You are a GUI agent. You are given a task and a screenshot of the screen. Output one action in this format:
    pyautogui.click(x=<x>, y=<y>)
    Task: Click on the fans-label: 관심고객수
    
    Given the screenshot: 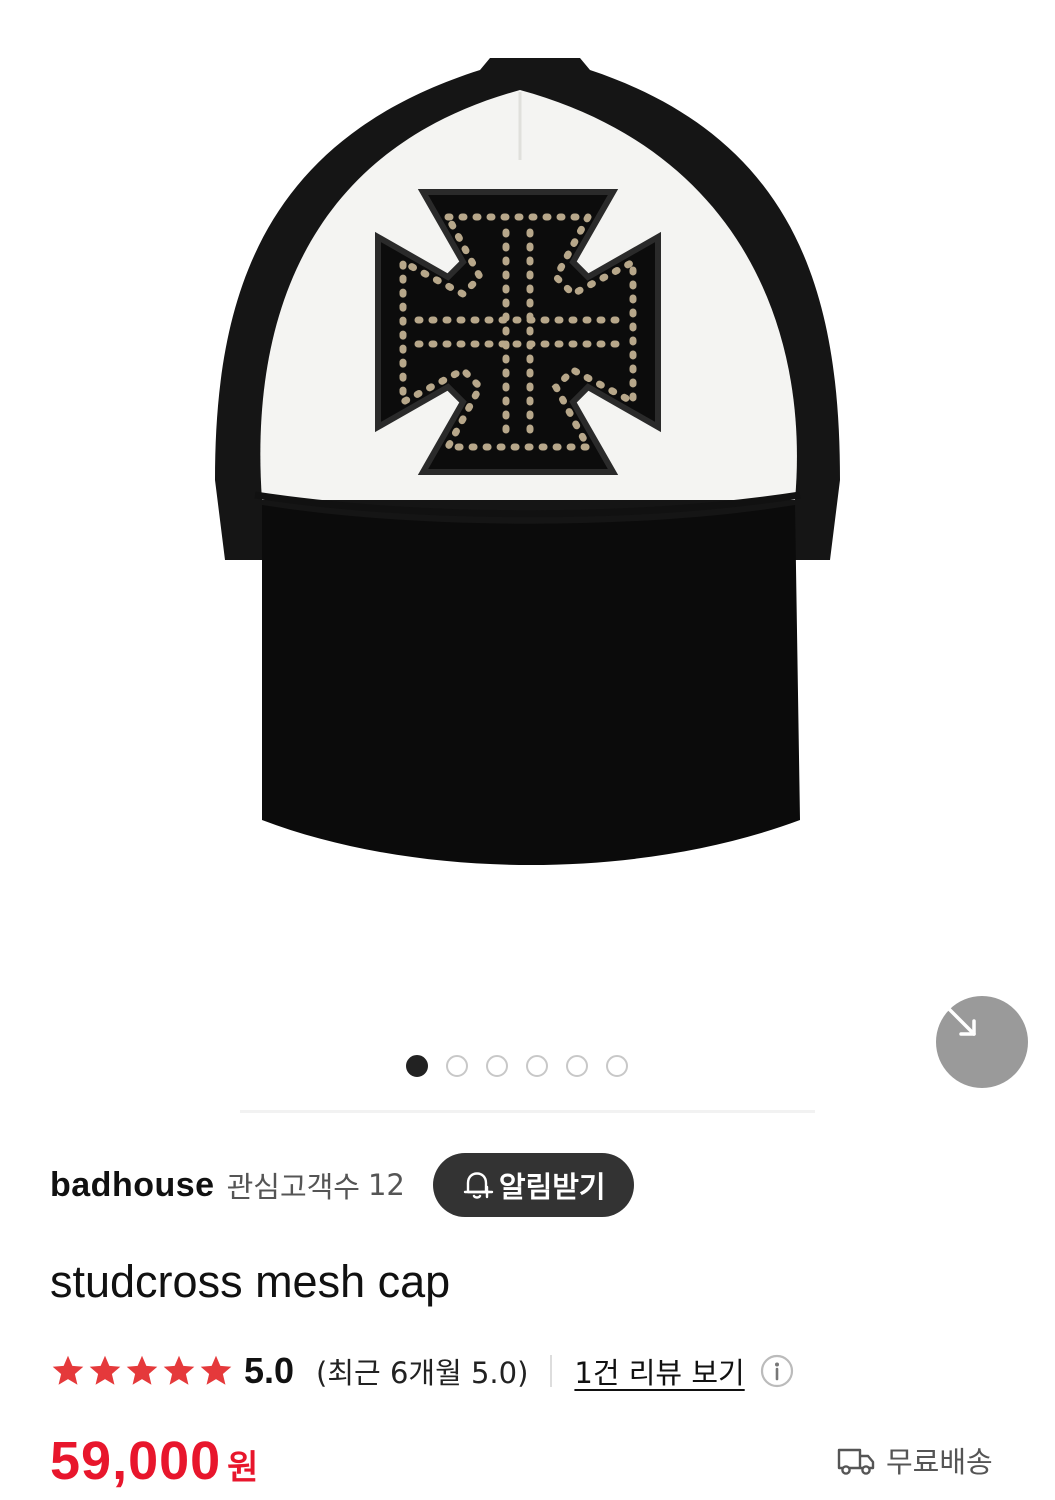 What is the action you would take?
    pyautogui.click(x=293, y=1187)
    